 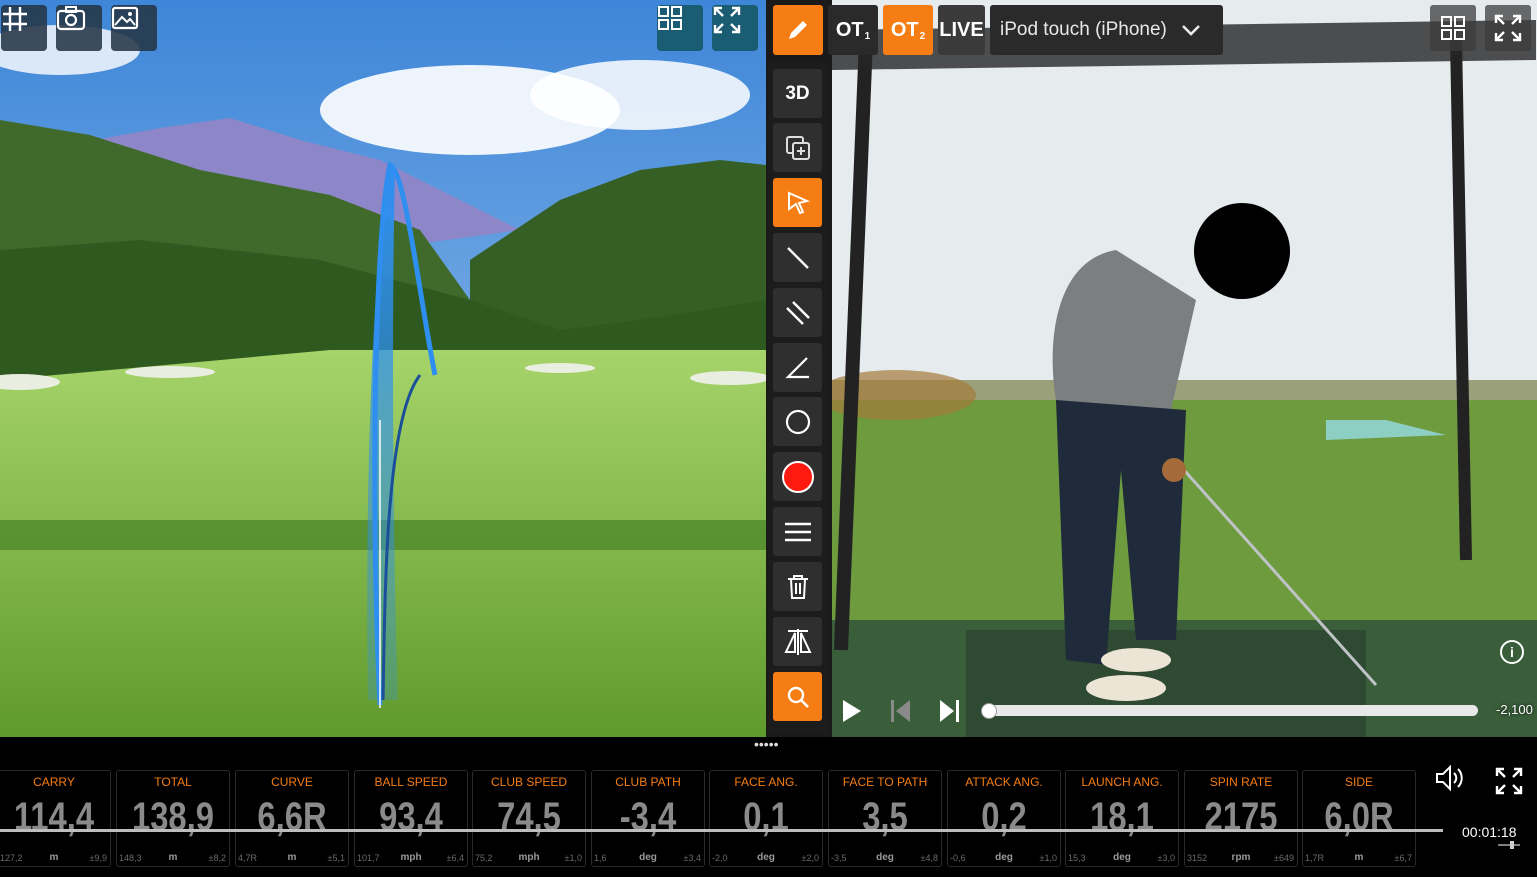 I want to click on stat-ball-speed: BALL SPEED 93,4 101,7 mph ±6,4, so click(x=411, y=818).